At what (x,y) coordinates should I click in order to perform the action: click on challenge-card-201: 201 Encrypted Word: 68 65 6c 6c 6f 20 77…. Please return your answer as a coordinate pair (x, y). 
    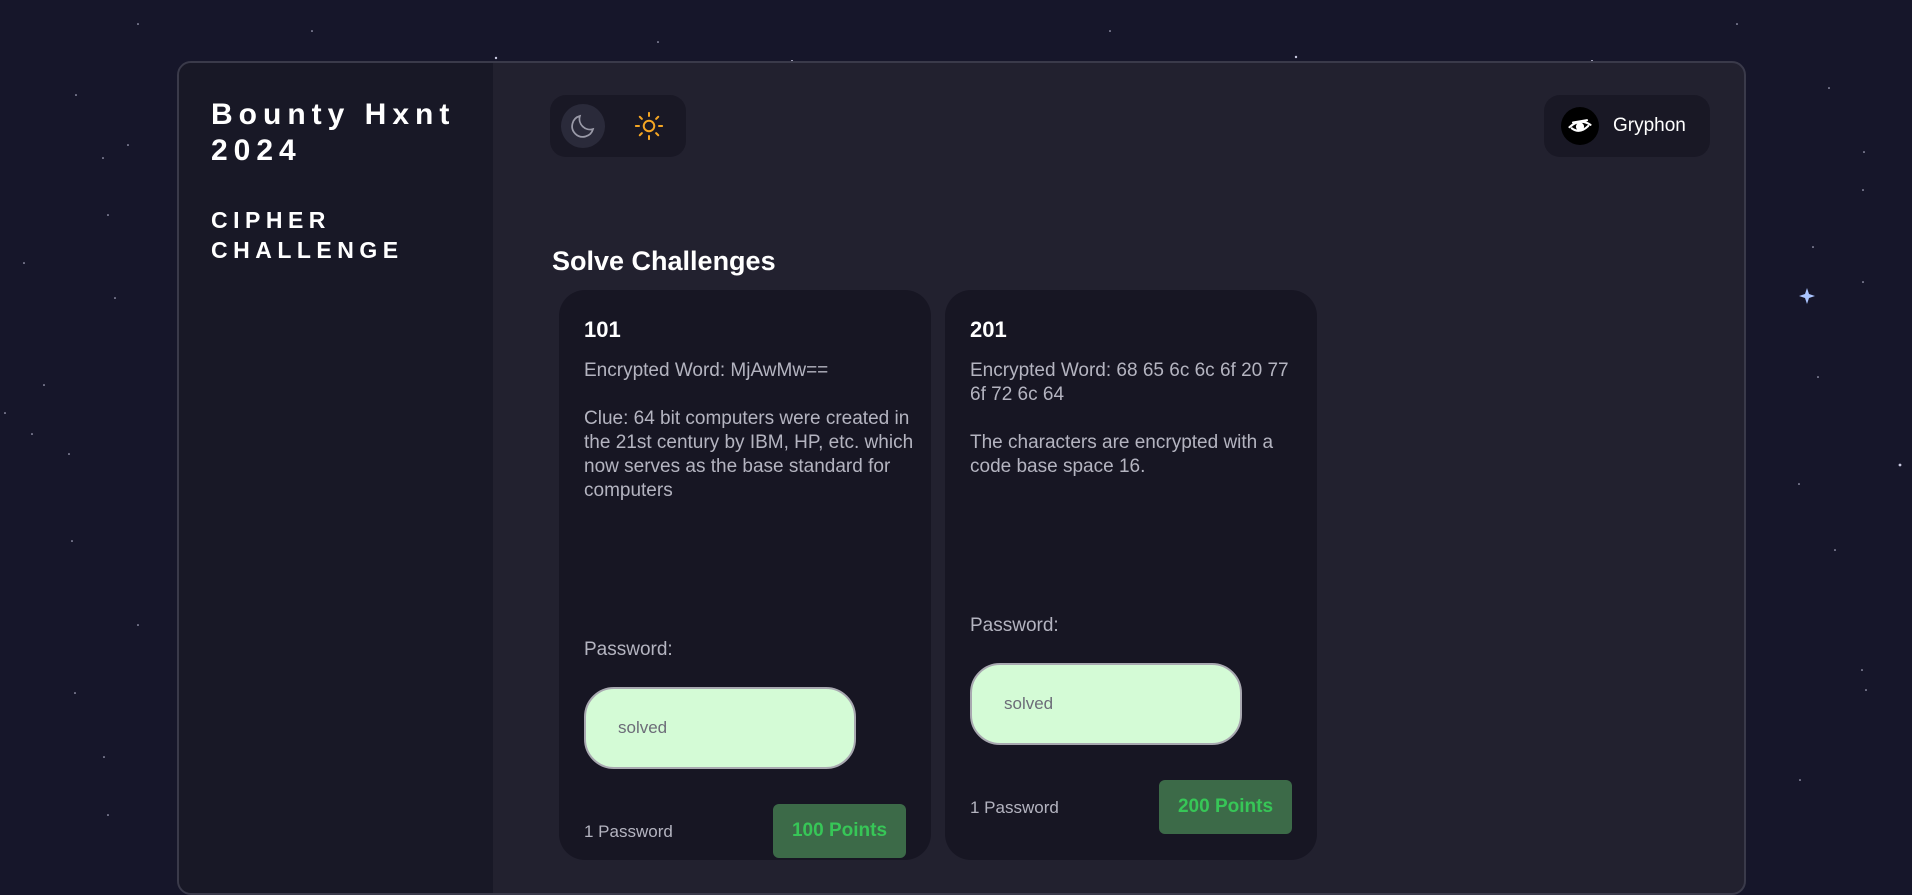
    Looking at the image, I should click on (1131, 575).